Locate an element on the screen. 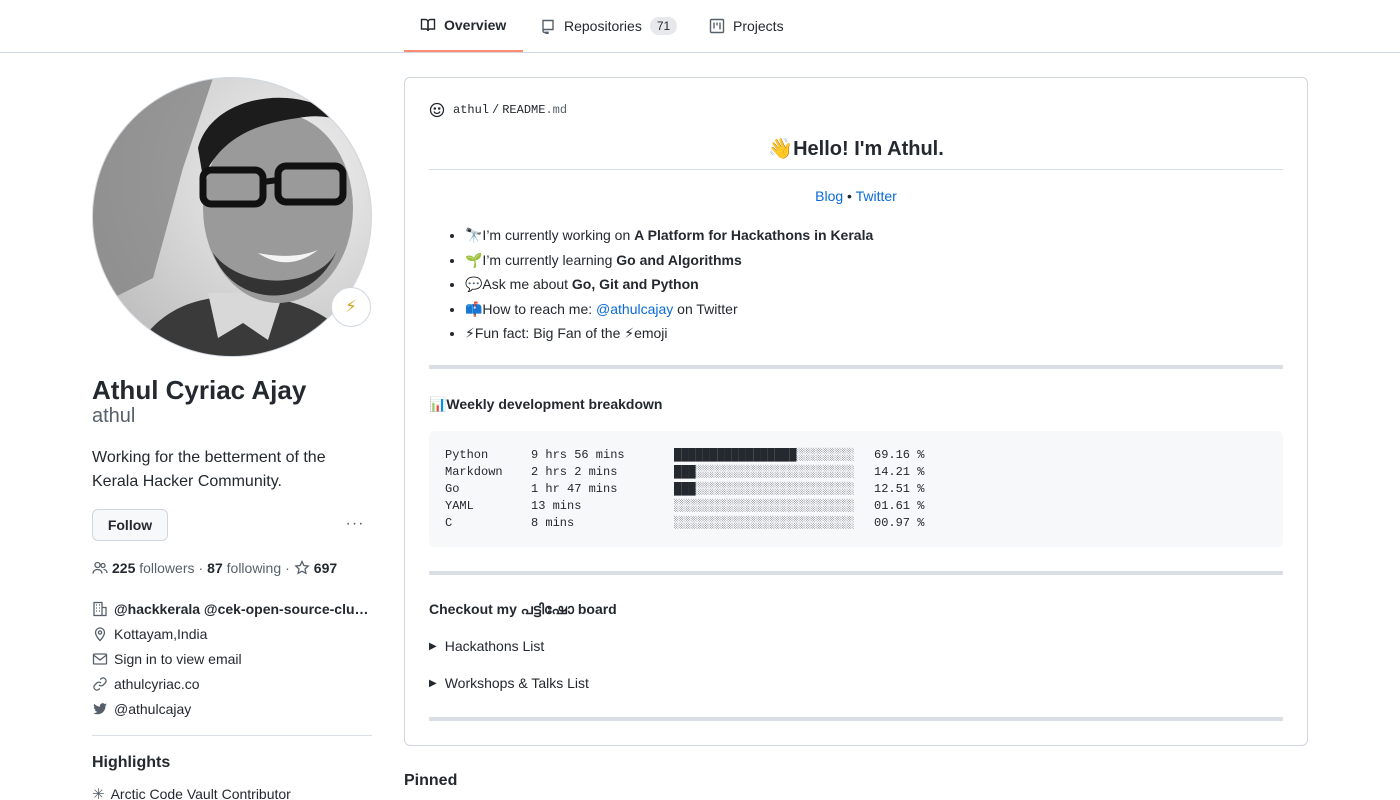 Image resolution: width=1400 pixels, height=800 pixels. vcard-location: Kottayam,India is located at coordinates (237, 634).